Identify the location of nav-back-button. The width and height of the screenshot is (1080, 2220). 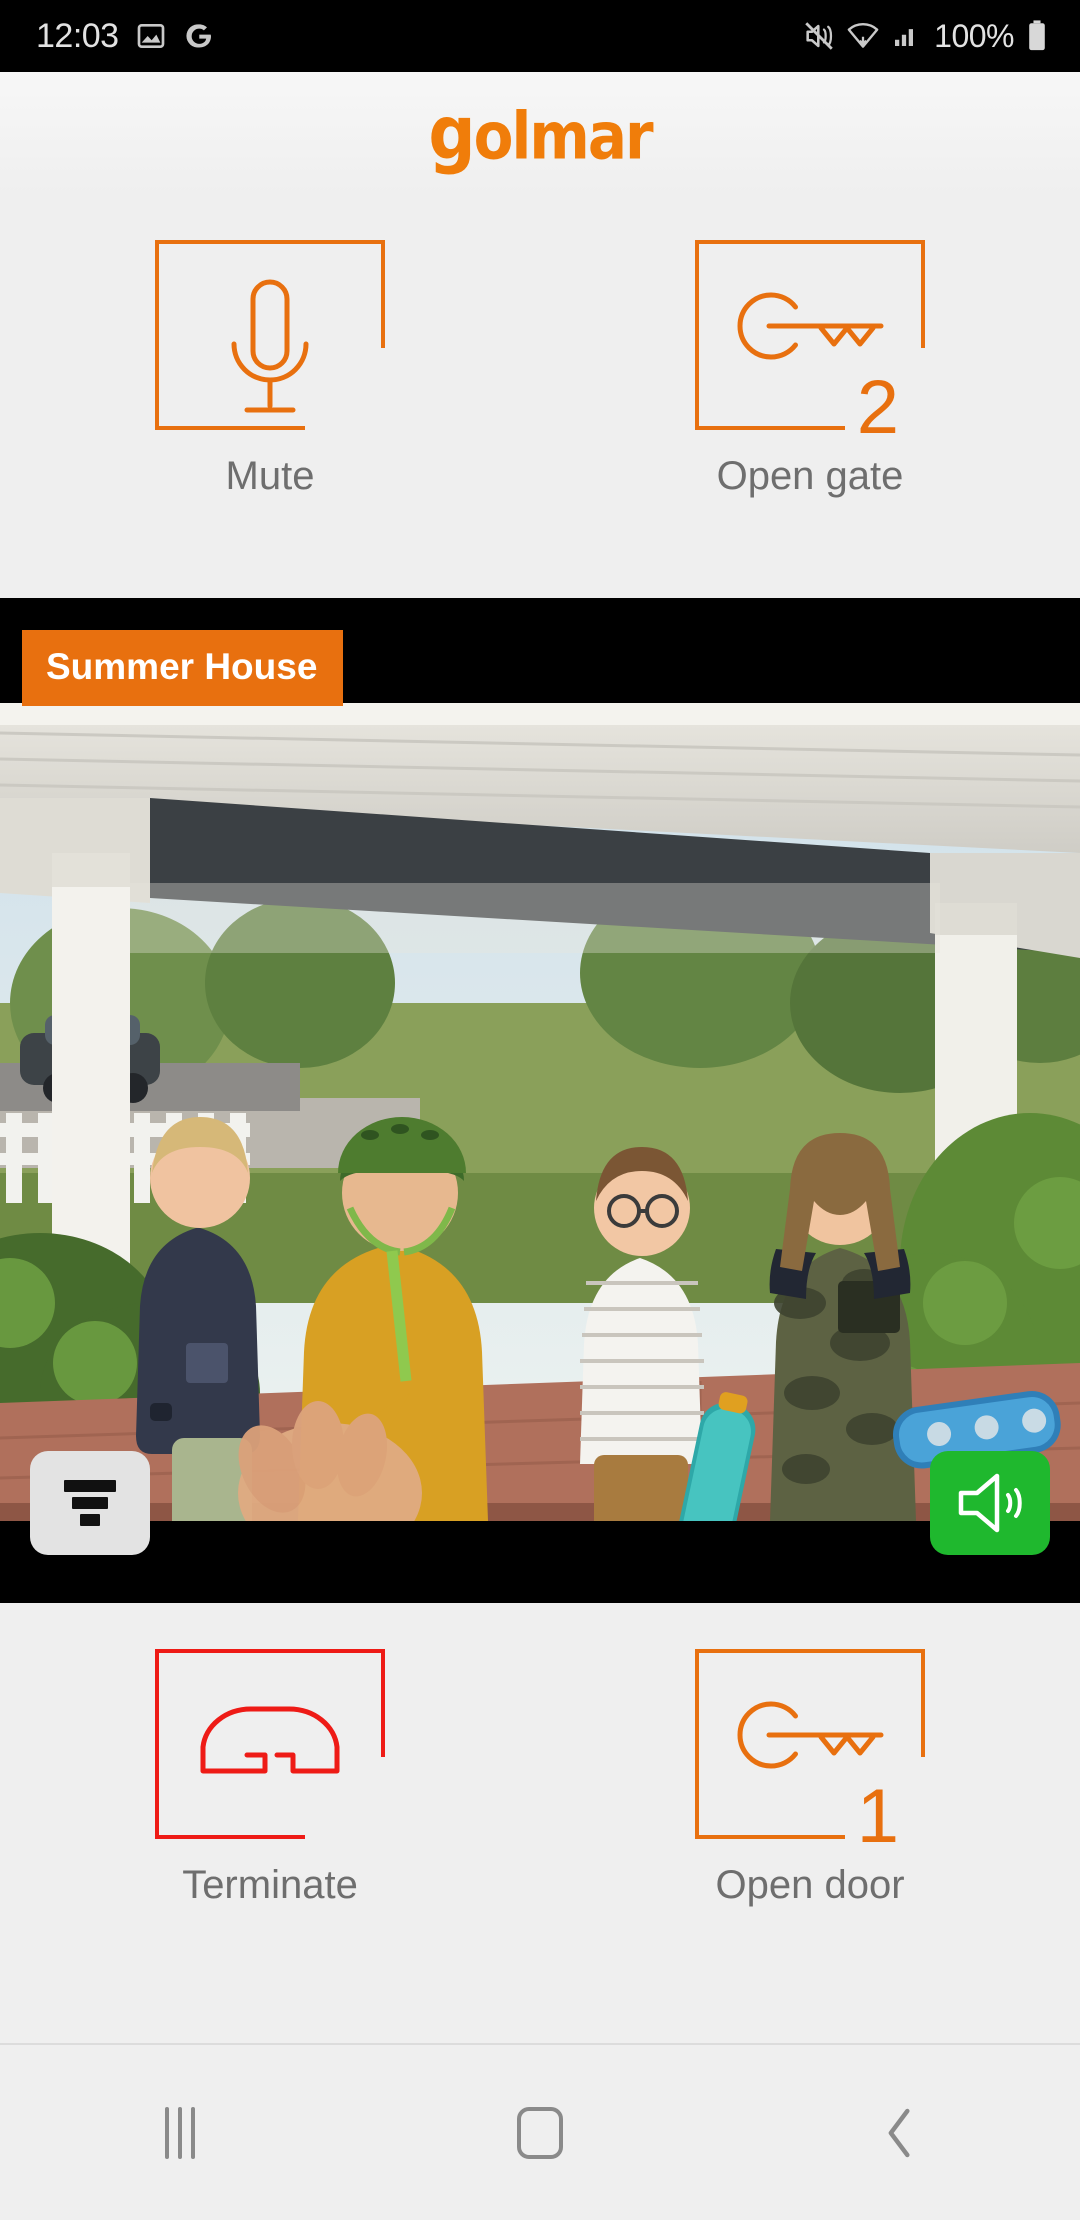
(900, 2133).